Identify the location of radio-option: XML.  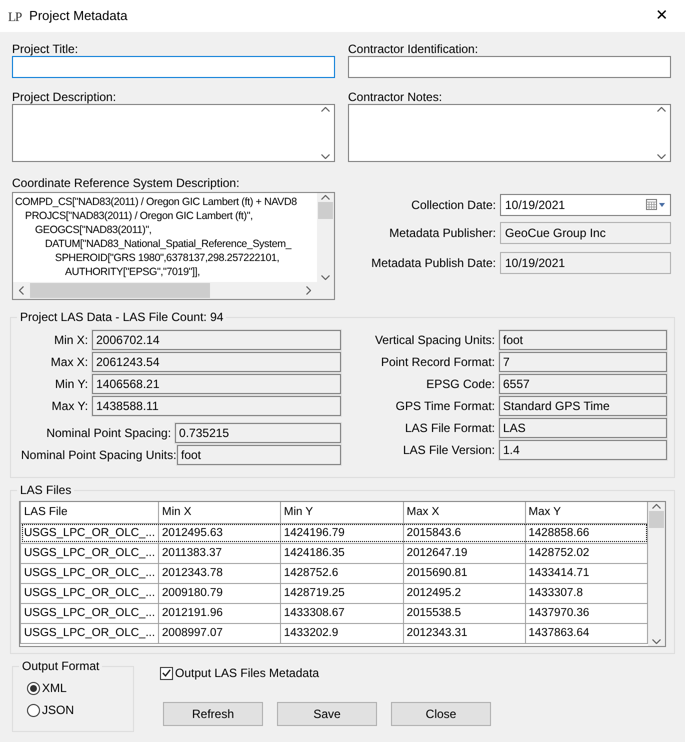
(74, 688).